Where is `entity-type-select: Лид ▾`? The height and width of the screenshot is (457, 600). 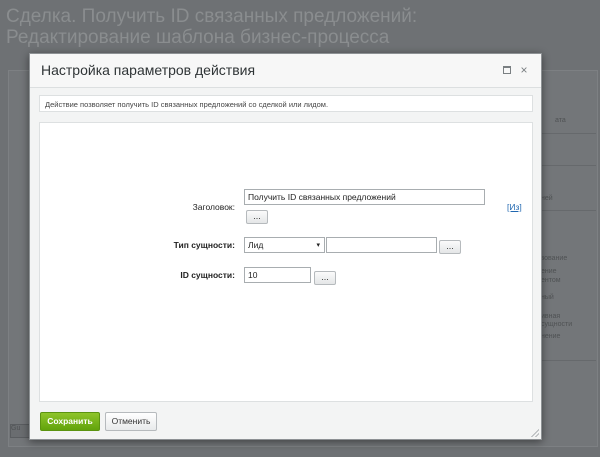
entity-type-select: Лид ▾ is located at coordinates (284, 245).